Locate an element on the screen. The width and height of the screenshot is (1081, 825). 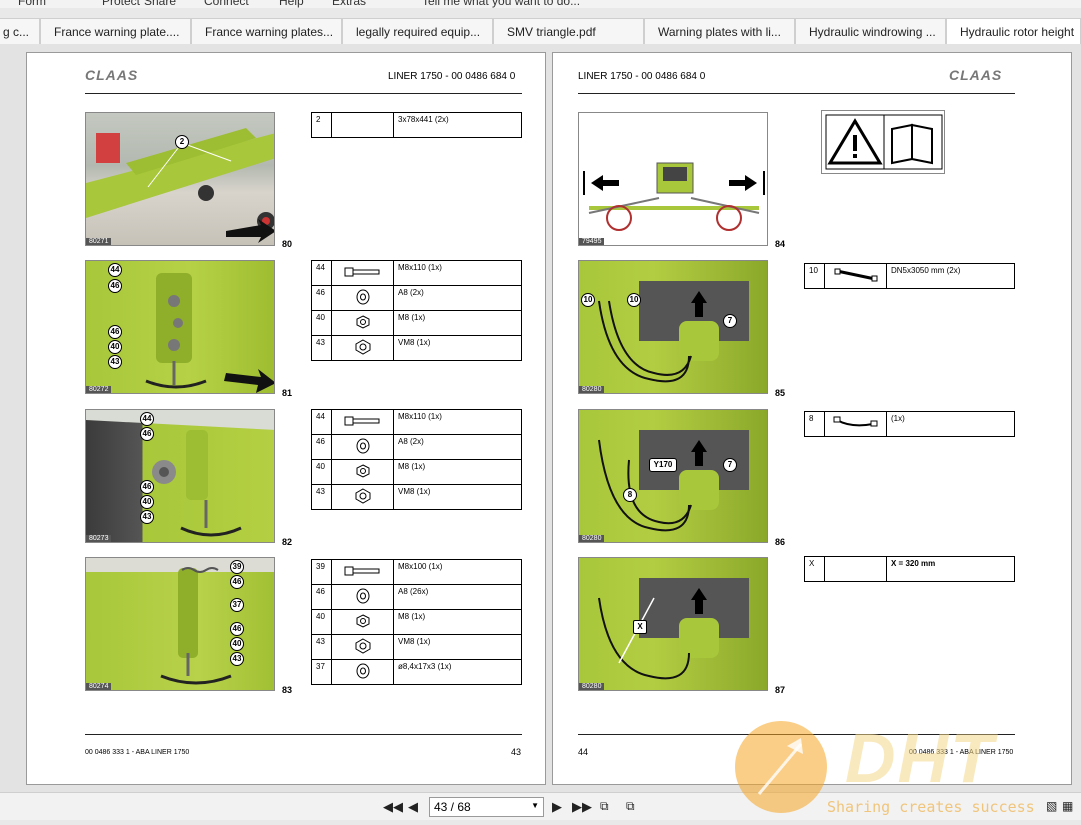
next-page-icon: ▶ is located at coordinates (557, 807).